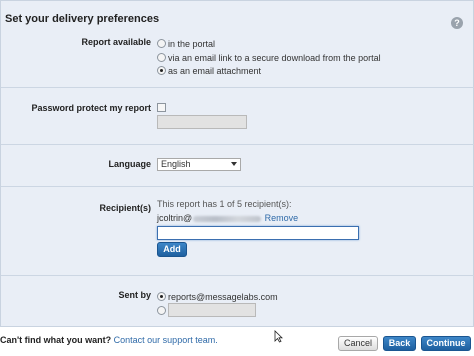 The image size is (474, 356). What do you see at coordinates (116, 42) in the screenshot?
I see `report-available-label: Report available` at bounding box center [116, 42].